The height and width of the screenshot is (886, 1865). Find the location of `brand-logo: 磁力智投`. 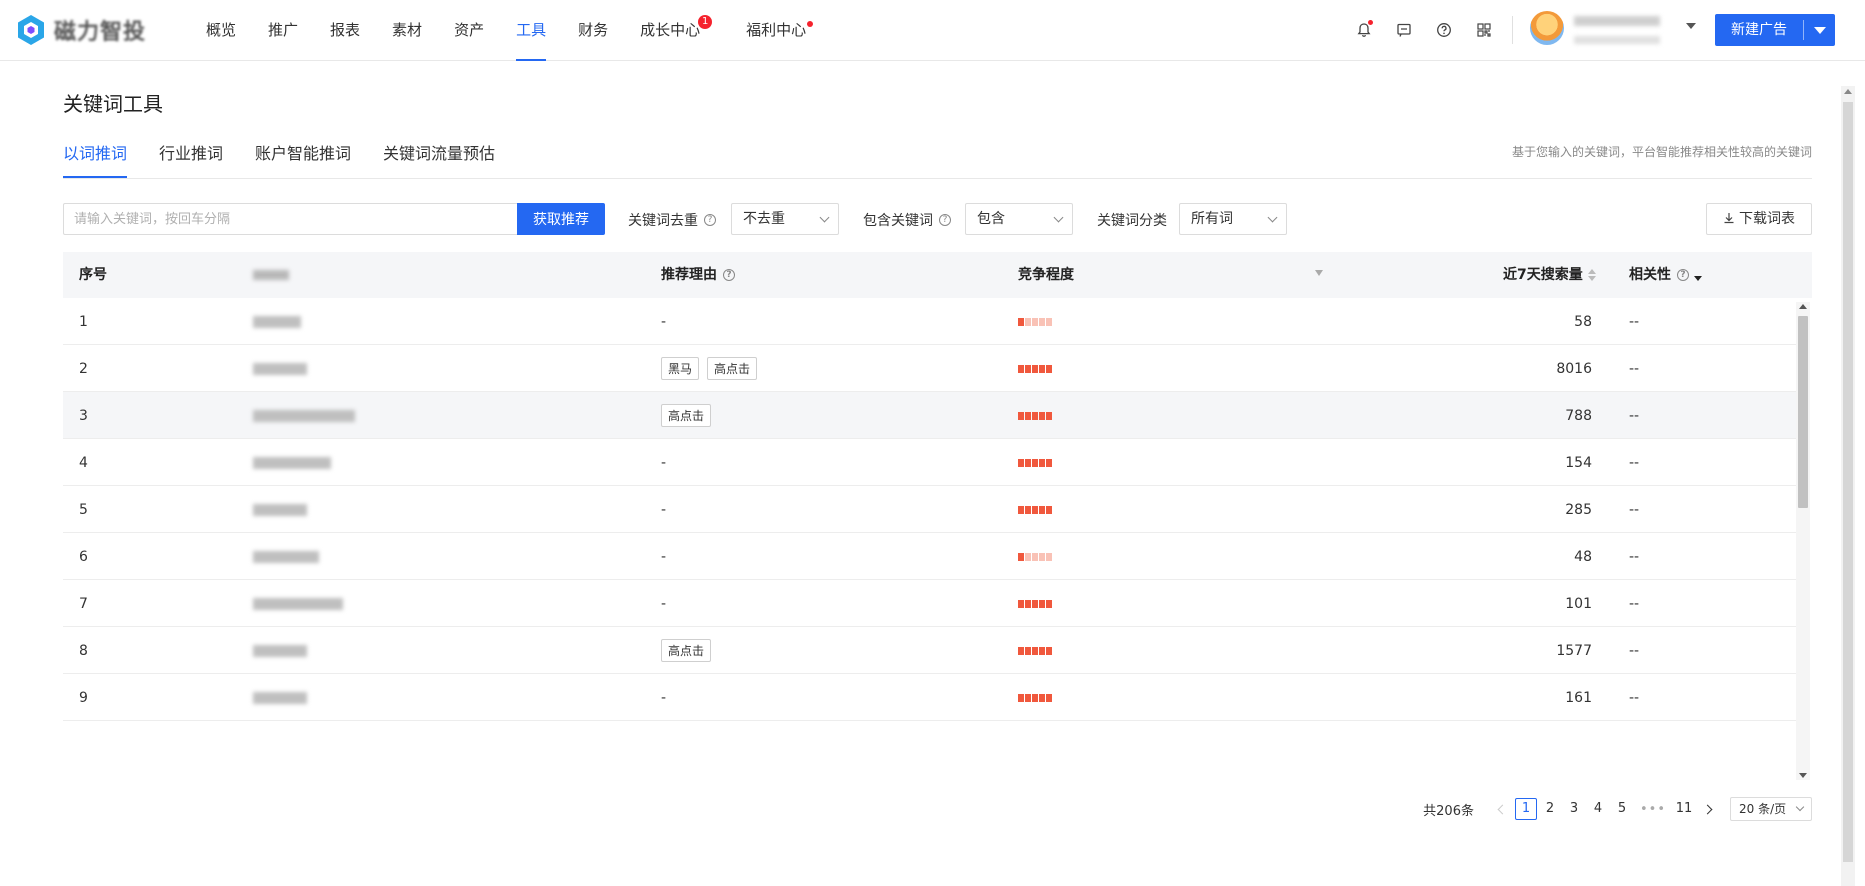

brand-logo: 磁力智投 is located at coordinates (84, 30).